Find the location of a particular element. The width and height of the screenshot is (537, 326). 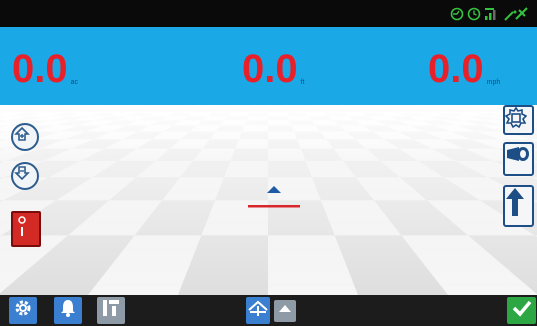

timer-icon is located at coordinates (474, 14).